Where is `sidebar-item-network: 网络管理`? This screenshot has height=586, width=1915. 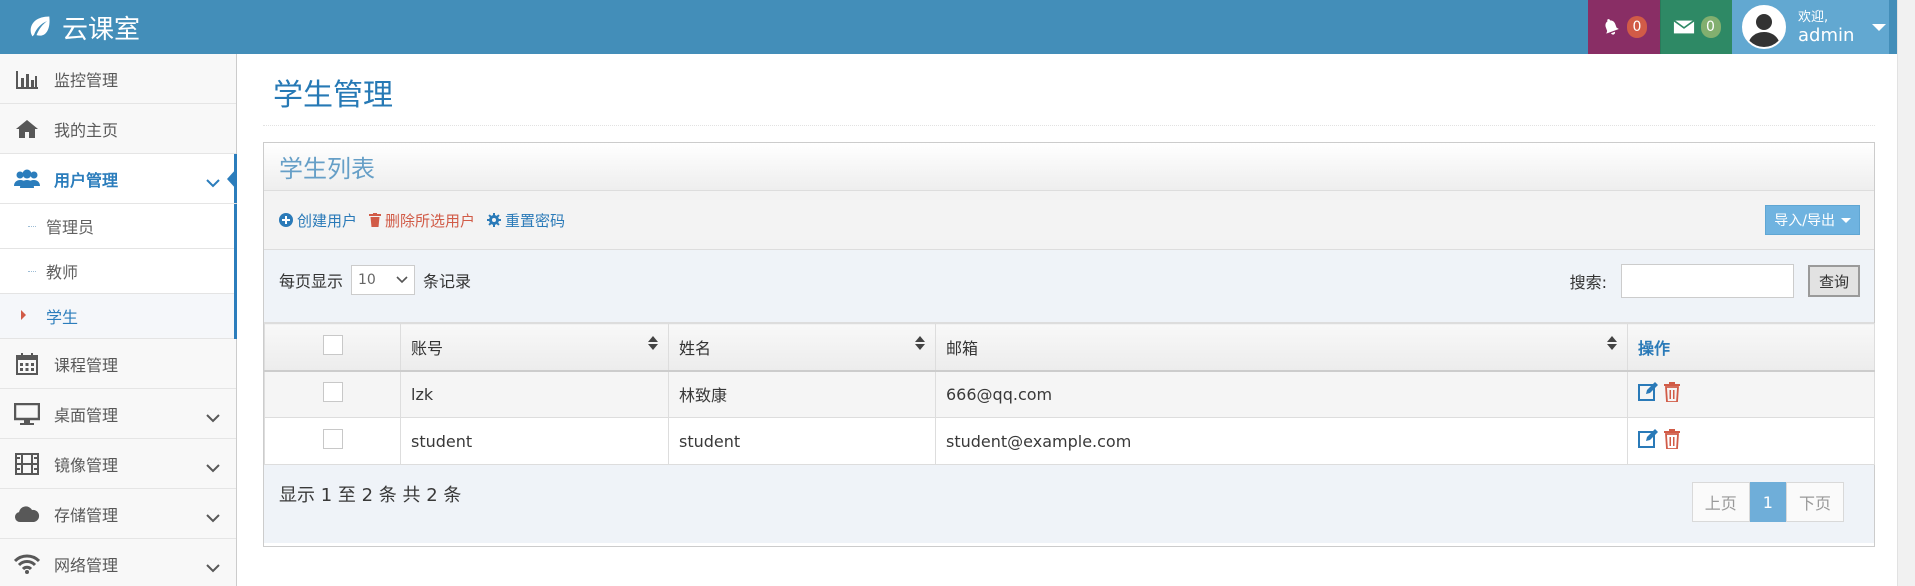 sidebar-item-network: 网络管理 is located at coordinates (118, 562).